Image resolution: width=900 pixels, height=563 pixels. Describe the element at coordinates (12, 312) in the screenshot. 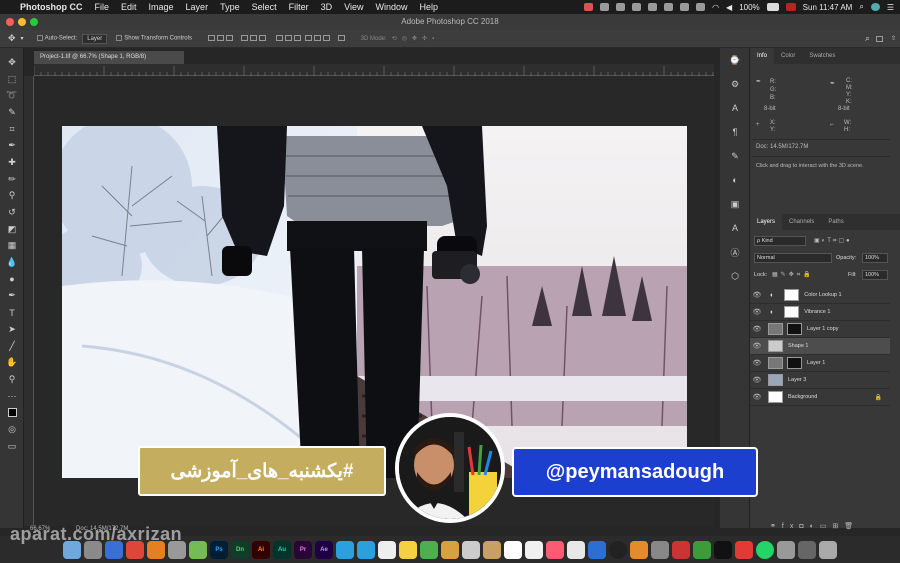

I see `type-tool-icon: T` at that location.